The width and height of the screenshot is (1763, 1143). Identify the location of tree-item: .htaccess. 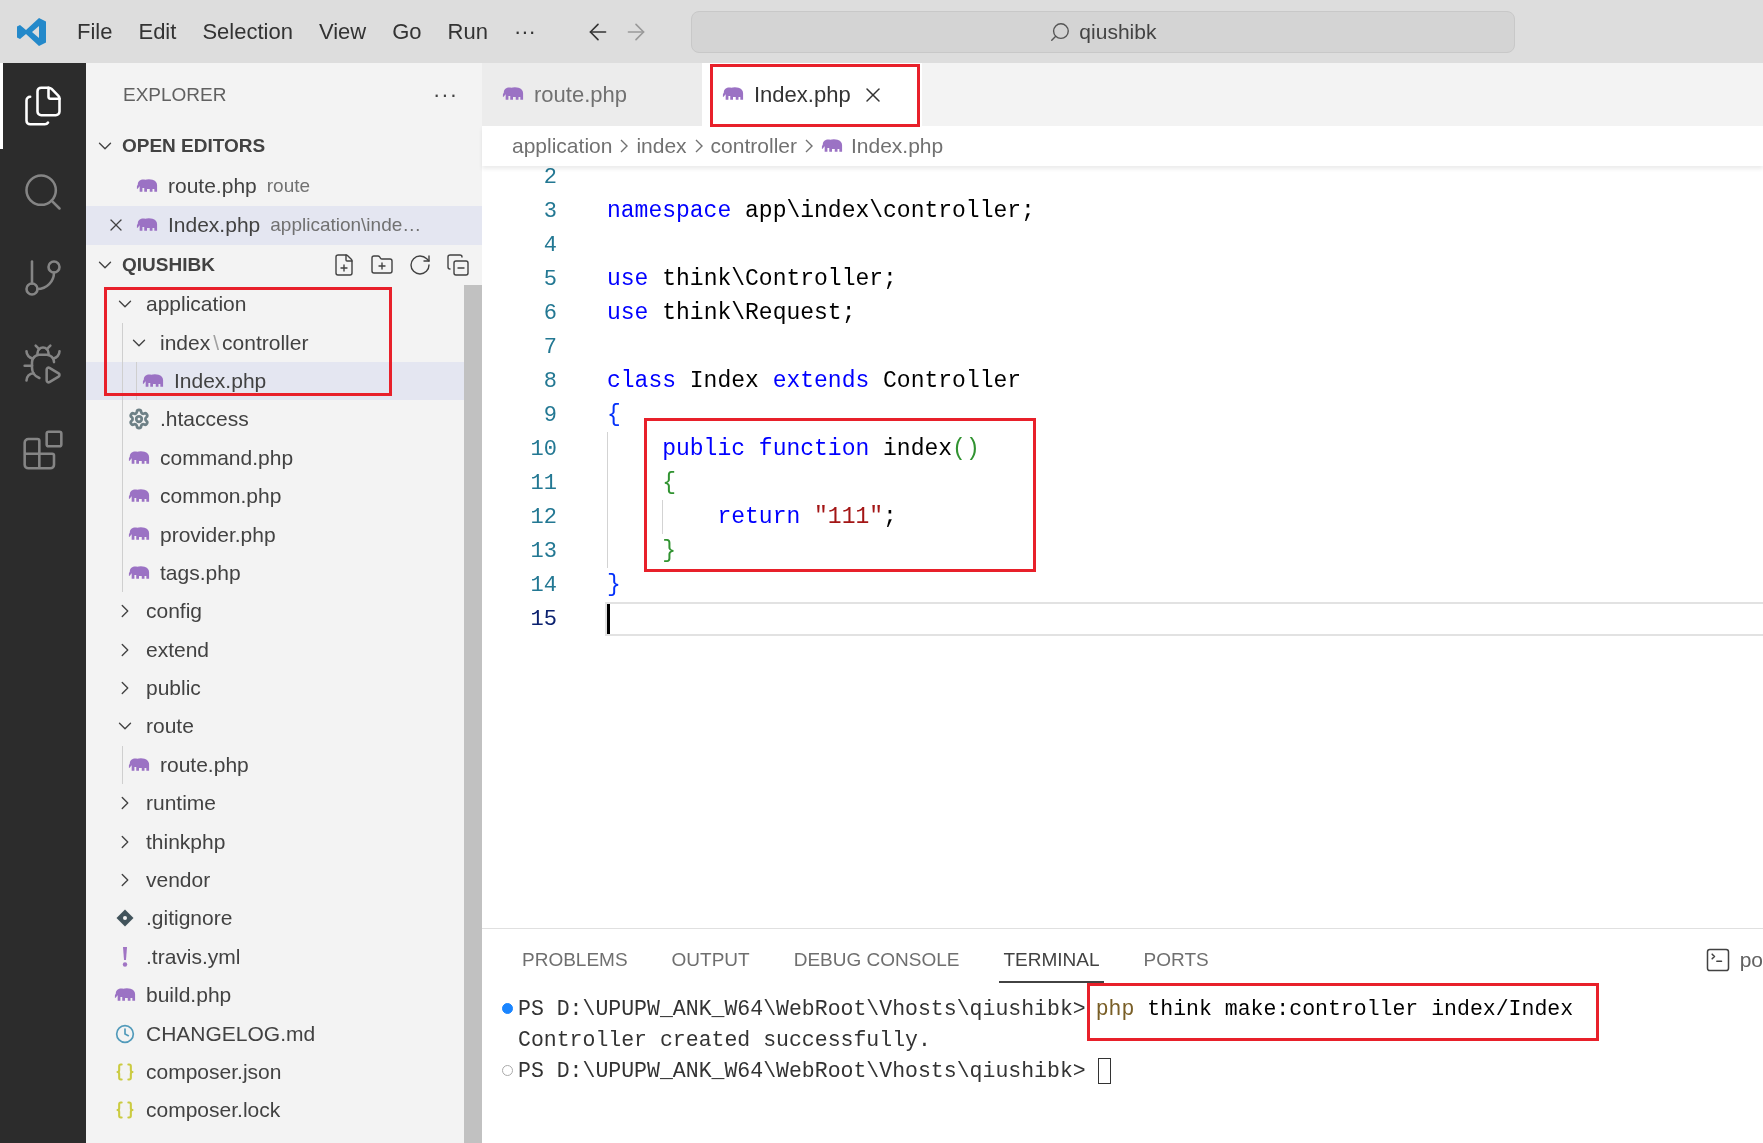
(275, 419).